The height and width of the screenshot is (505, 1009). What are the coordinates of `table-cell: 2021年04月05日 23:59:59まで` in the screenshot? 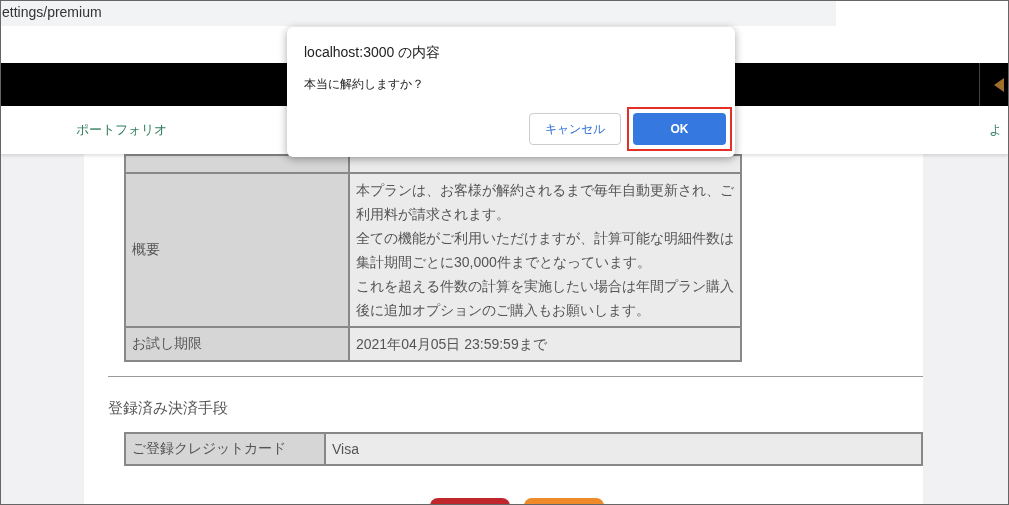 It's located at (545, 344).